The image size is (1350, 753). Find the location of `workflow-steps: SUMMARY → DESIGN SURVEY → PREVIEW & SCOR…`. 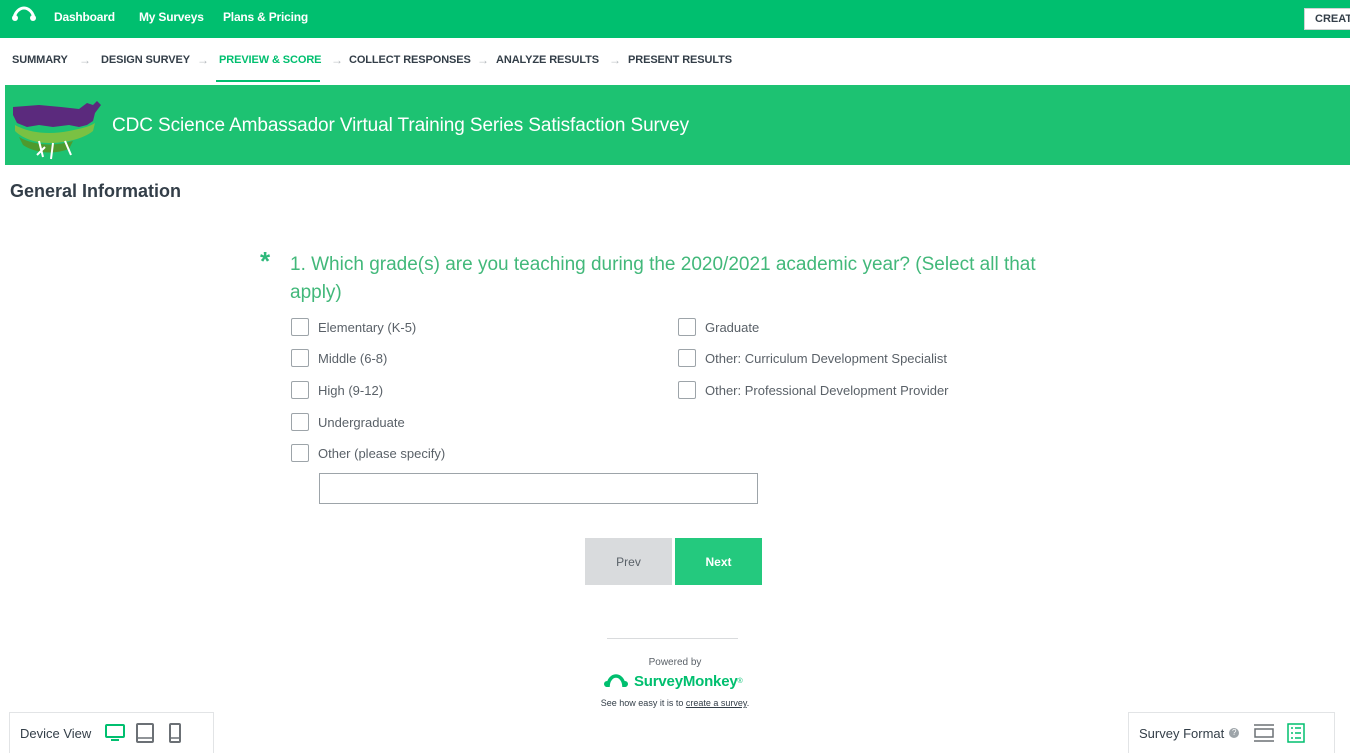

workflow-steps: SUMMARY → DESIGN SURVEY → PREVIEW & SCOR… is located at coordinates (675, 60).